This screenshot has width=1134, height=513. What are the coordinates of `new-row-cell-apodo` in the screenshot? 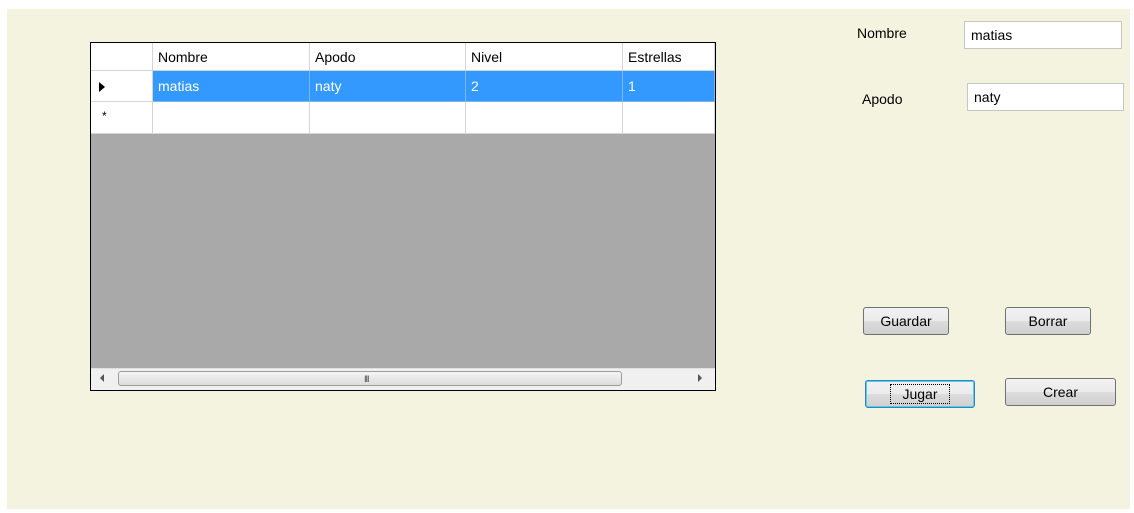 It's located at (388, 118).